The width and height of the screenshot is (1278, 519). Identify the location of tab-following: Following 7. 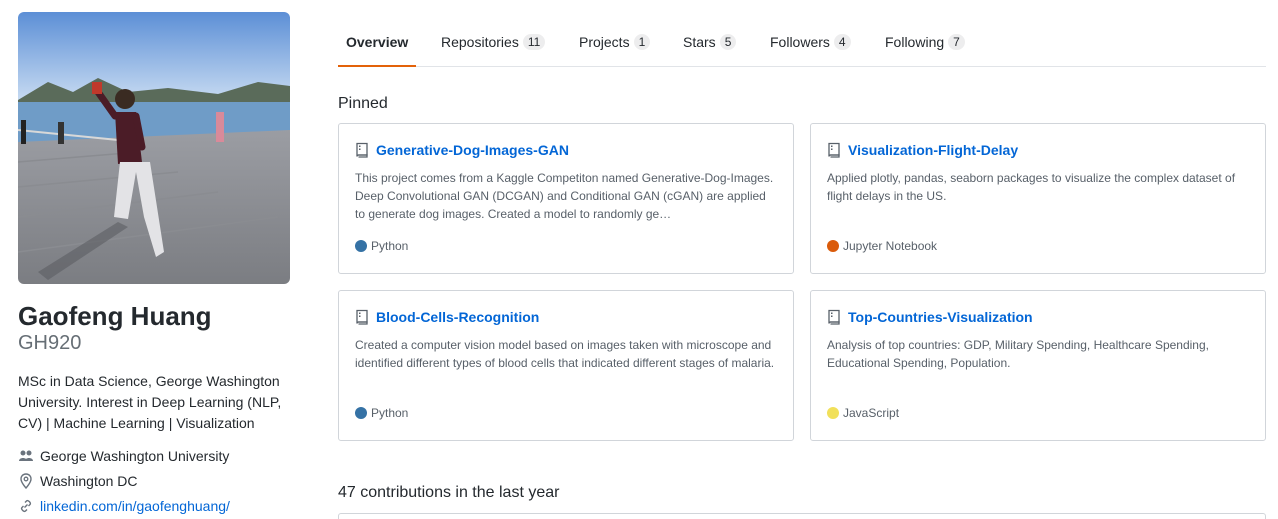
(925, 42).